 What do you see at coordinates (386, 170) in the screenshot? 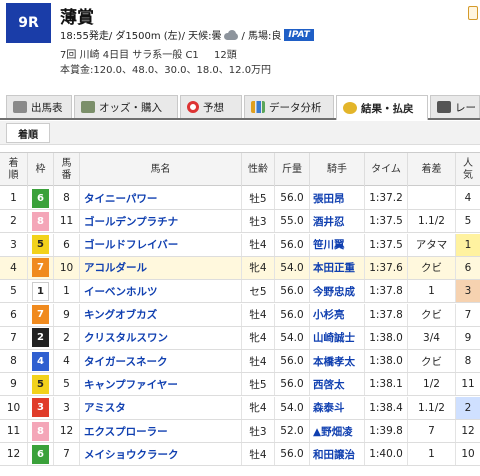
I see `col-time: タイム` at bounding box center [386, 170].